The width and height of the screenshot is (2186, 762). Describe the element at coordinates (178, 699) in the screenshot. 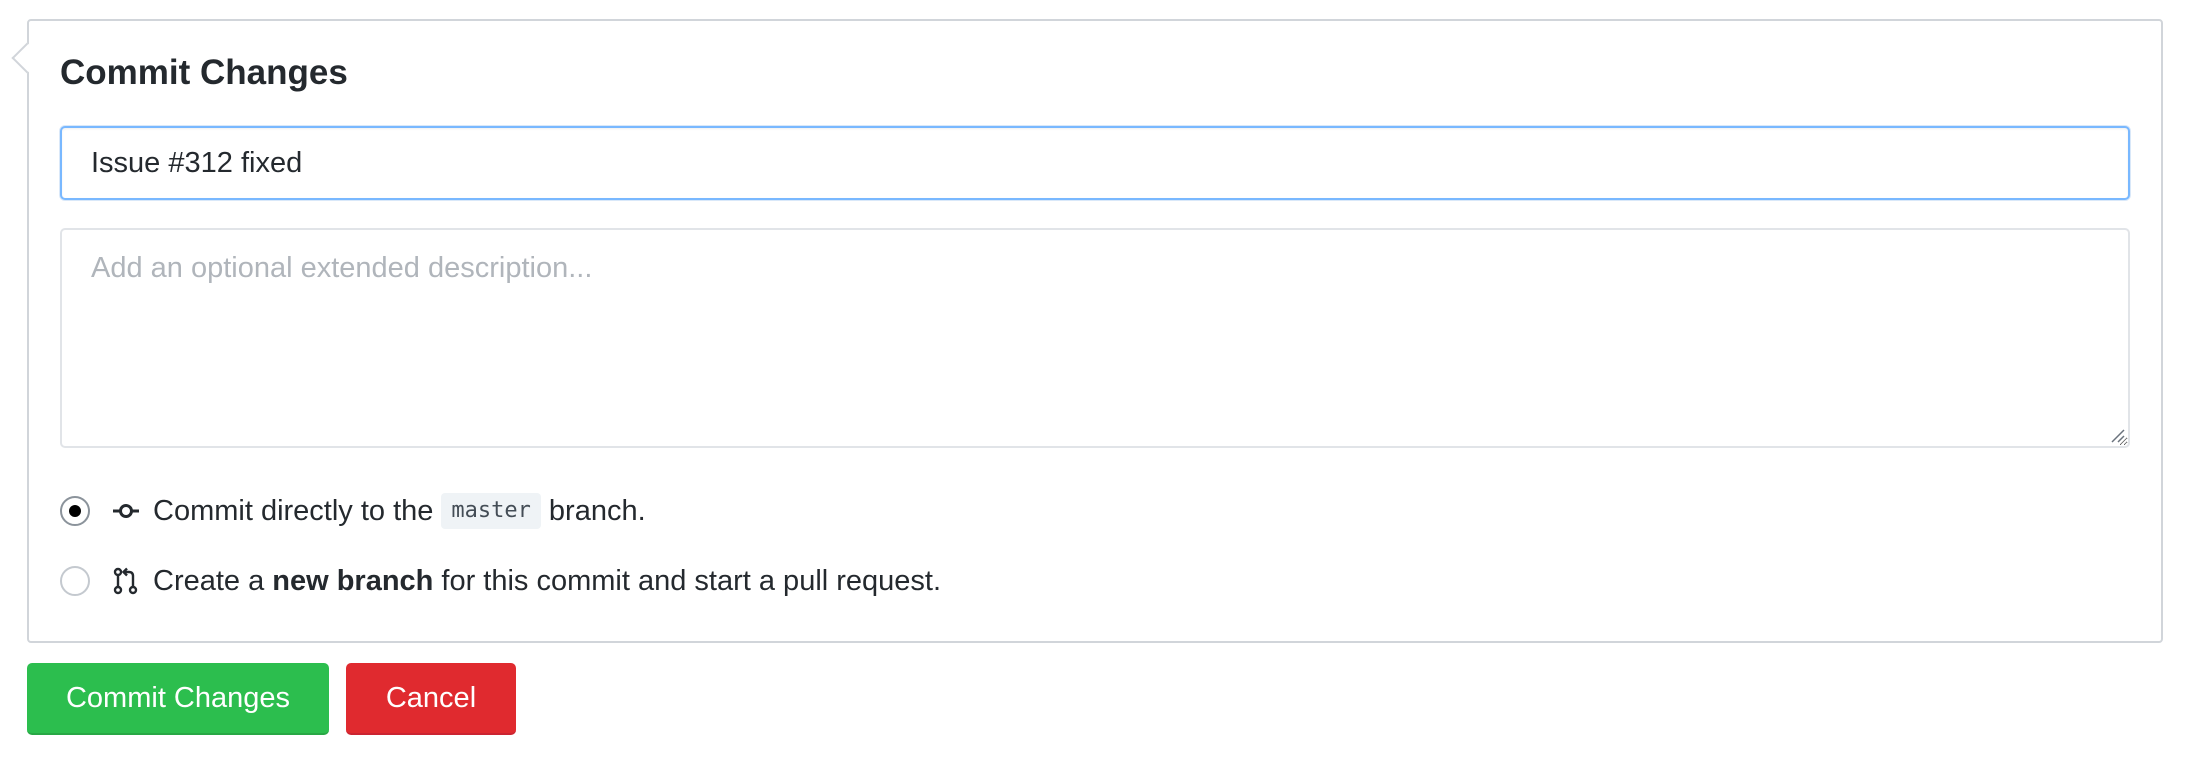

I see `commit-changes-button: Commit Changes` at that location.